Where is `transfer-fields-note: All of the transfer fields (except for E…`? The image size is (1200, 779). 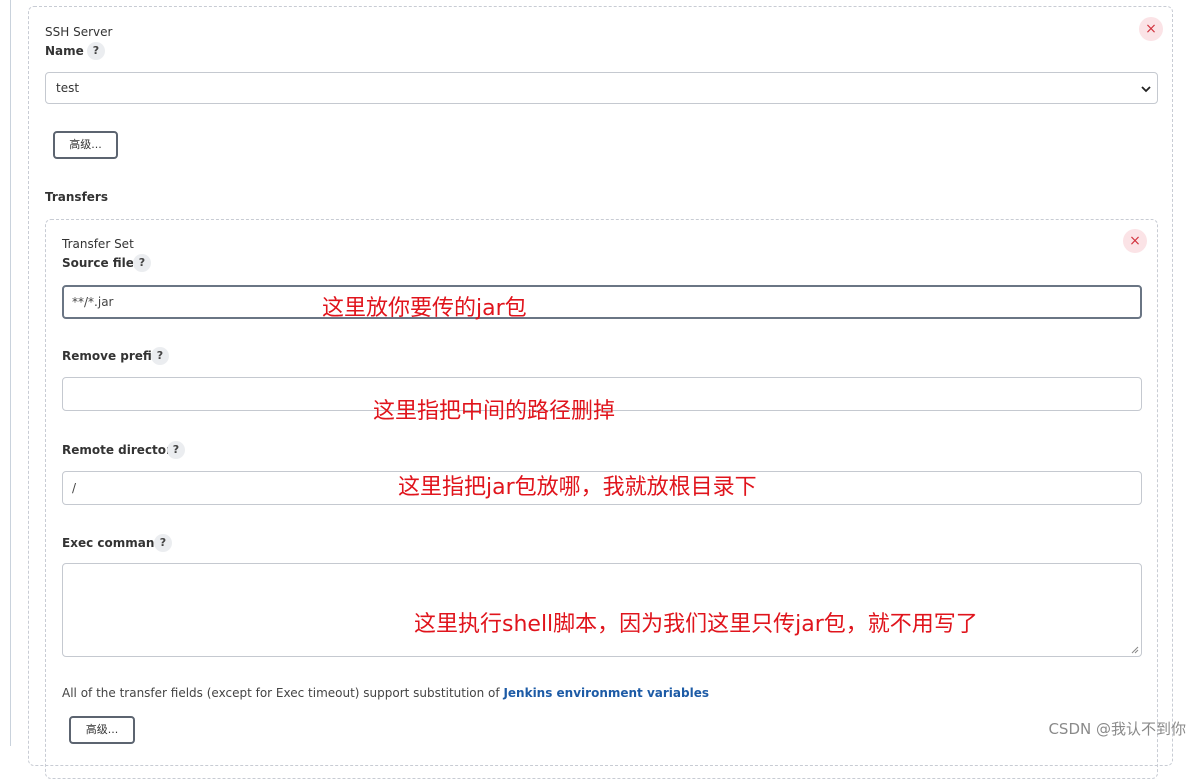
transfer-fields-note: All of the transfer fields (except for E… is located at coordinates (385, 693).